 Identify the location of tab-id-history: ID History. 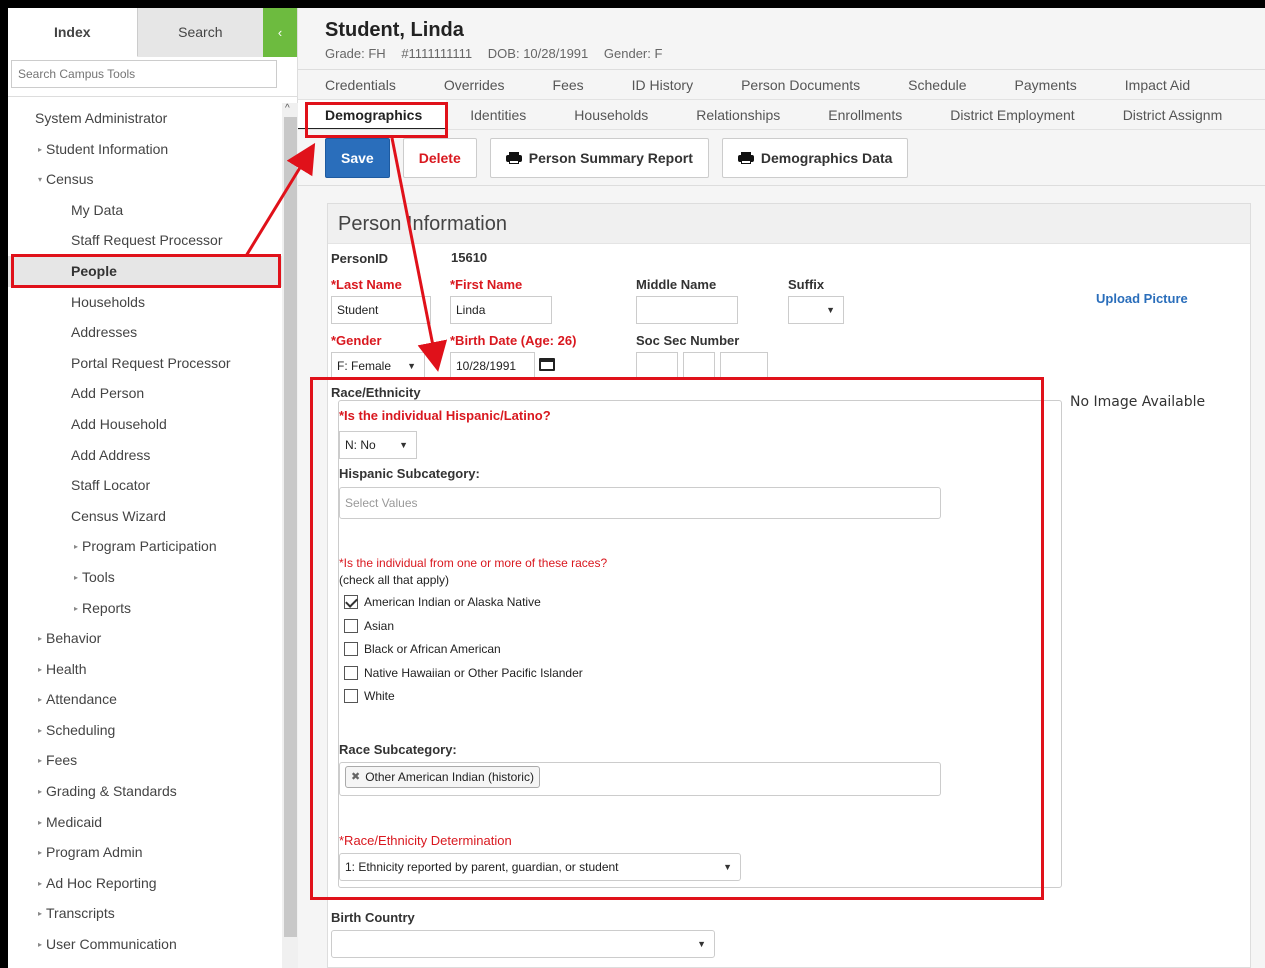
(662, 85).